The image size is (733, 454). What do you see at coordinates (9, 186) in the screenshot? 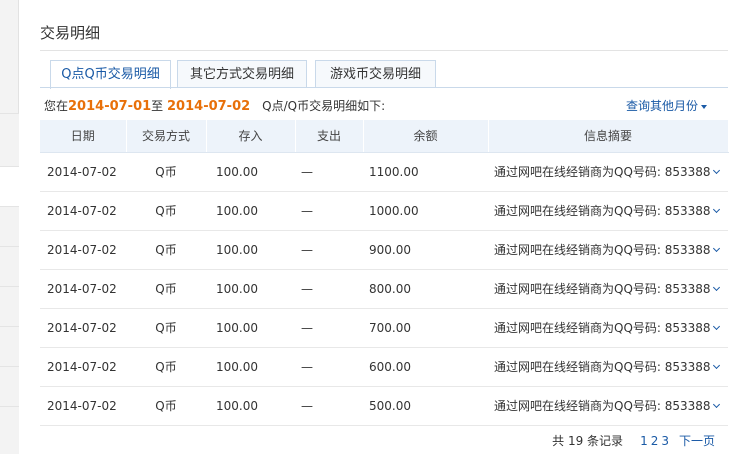
I see `sidebar-item-active` at bounding box center [9, 186].